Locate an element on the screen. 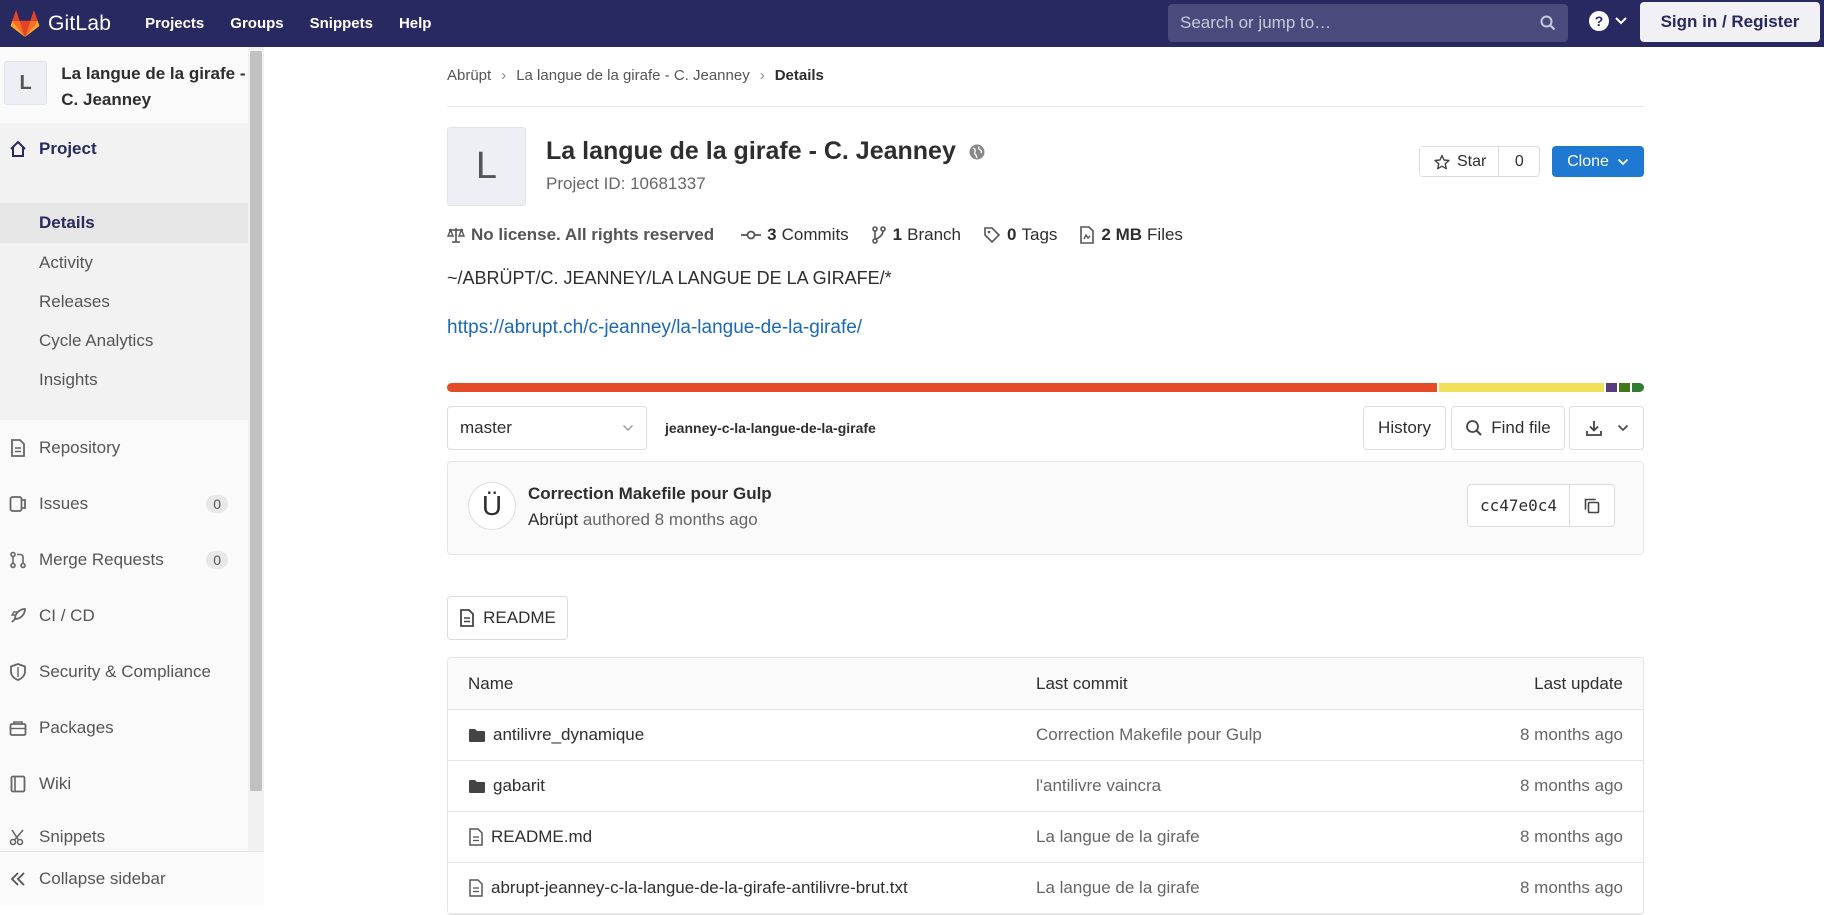 The width and height of the screenshot is (1824, 915). sidebar-item-wiki: Wiki is located at coordinates (124, 784).